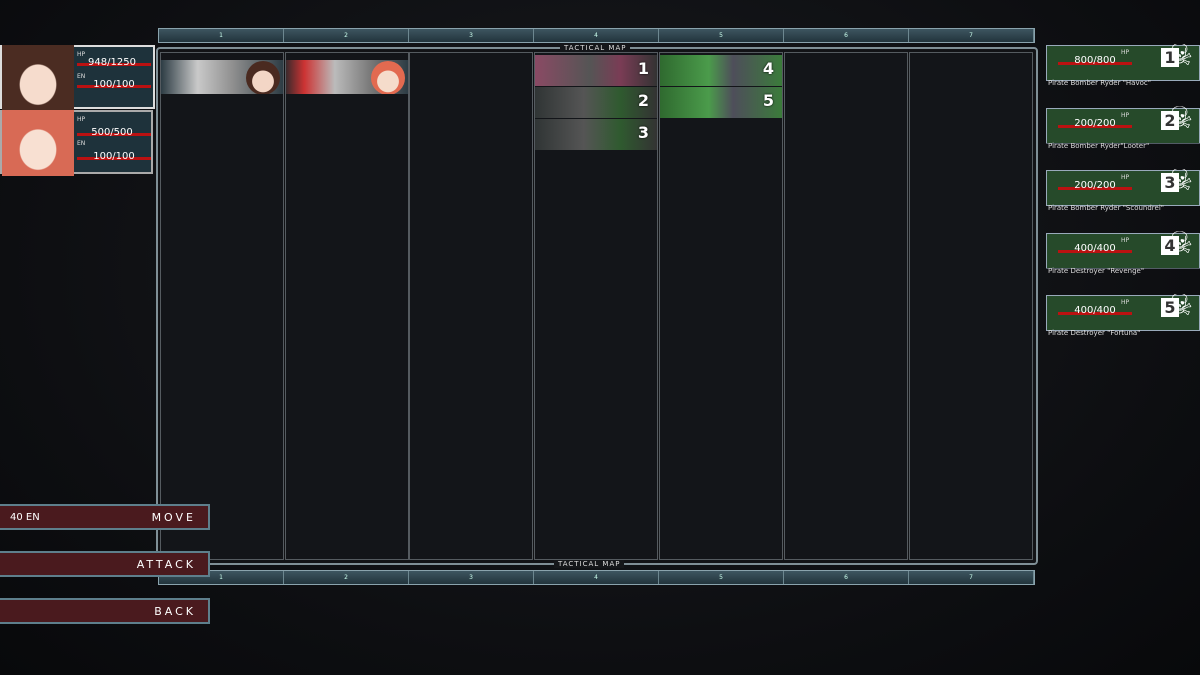 The height and width of the screenshot is (675, 1200). I want to click on enemy-unit-1: 1, so click(596, 70).